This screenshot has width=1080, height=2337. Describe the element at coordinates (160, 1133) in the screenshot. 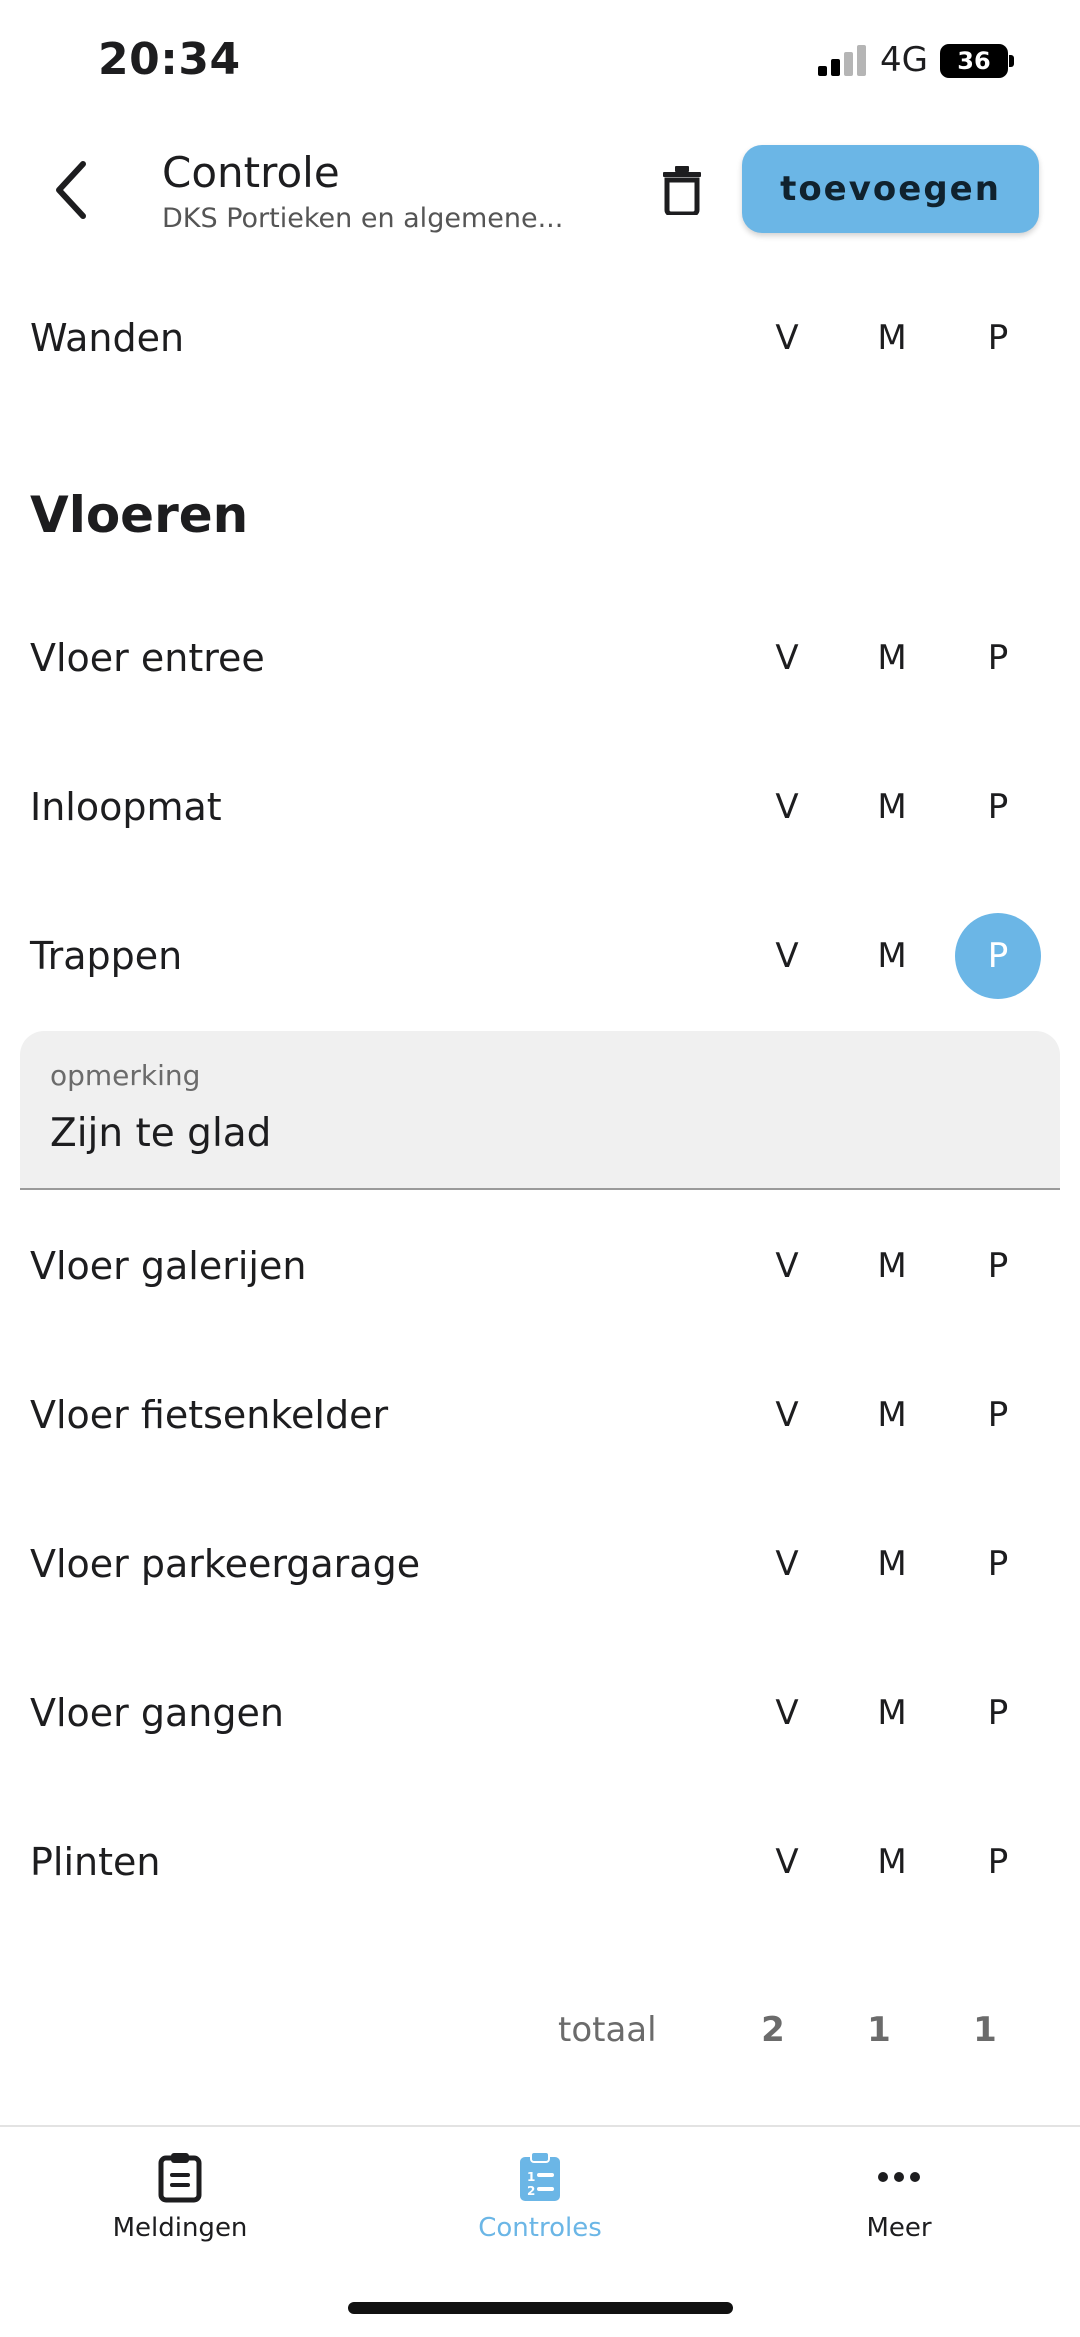

I see `remark-input: Zijn te glad` at that location.